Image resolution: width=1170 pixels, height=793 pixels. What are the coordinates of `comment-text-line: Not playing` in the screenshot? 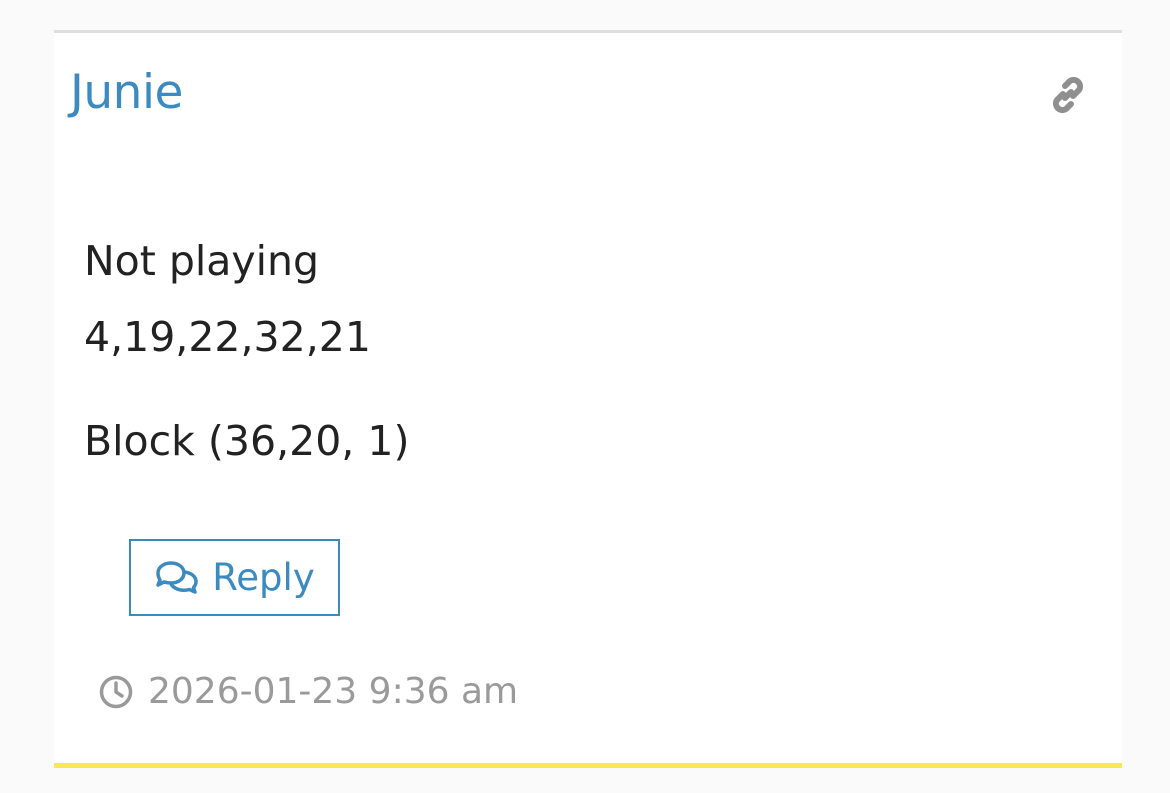 It's located at (202, 261).